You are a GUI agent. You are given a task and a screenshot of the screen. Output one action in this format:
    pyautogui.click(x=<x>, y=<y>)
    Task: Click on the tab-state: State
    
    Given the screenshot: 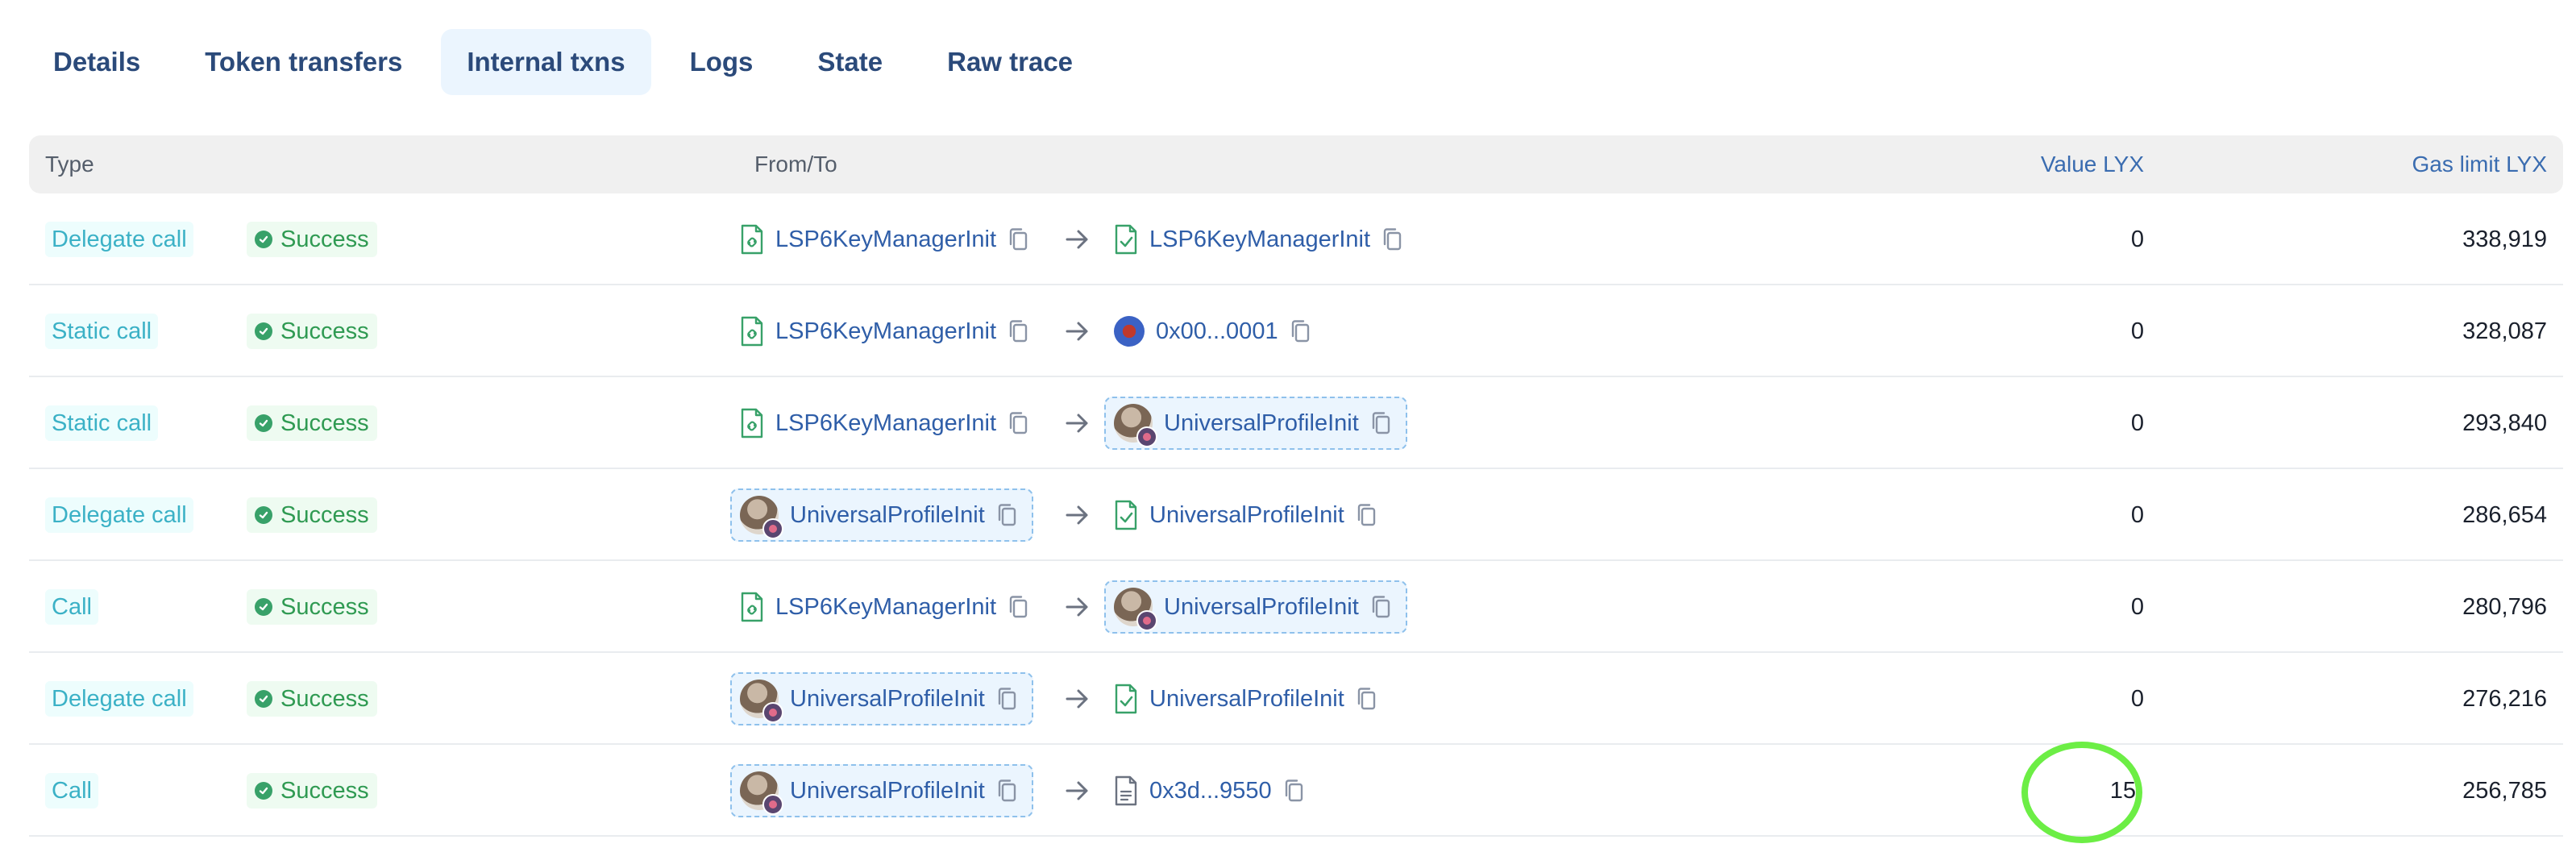 What is the action you would take?
    pyautogui.click(x=849, y=62)
    